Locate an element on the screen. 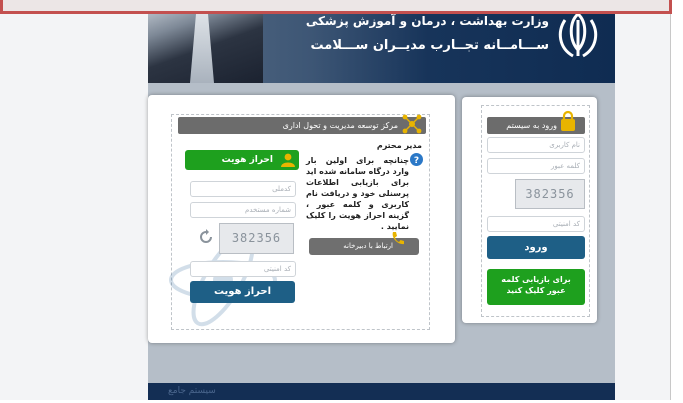 The height and width of the screenshot is (403, 683). site-footer: سیستم جامع is located at coordinates (381, 391).